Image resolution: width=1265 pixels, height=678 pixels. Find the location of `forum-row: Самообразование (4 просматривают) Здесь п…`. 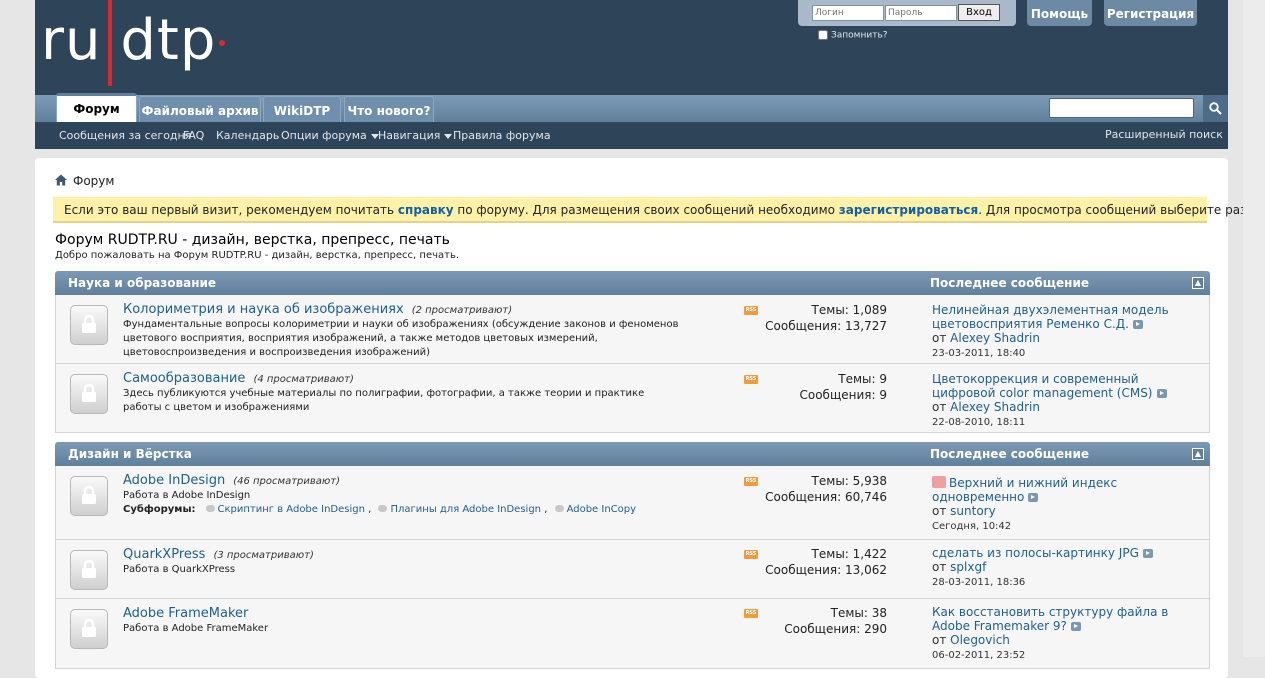

forum-row: Самообразование (4 просматривают) Здесь п… is located at coordinates (632, 398).